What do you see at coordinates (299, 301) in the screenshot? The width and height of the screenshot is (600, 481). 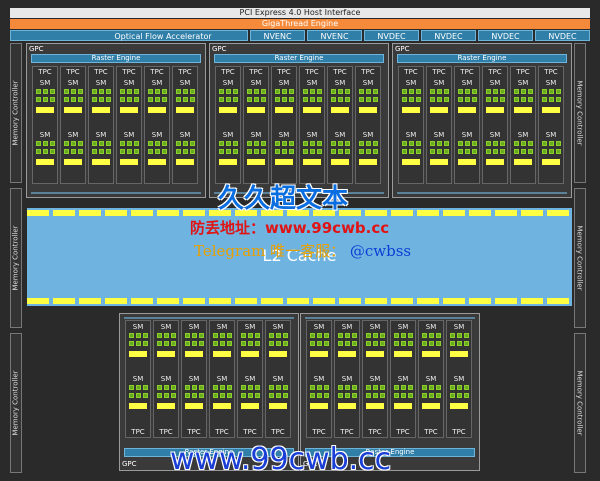 I see `l2-slice-row` at bounding box center [299, 301].